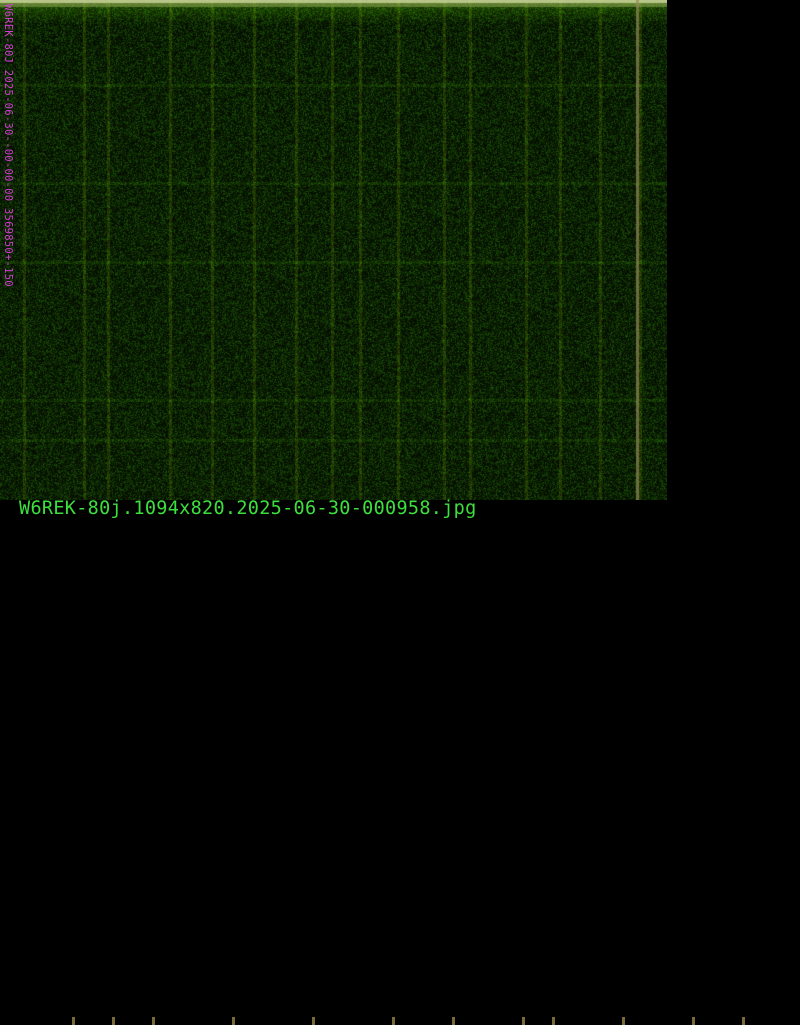 The height and width of the screenshot is (1025, 800). I want to click on image-filename: W6REK-80j.1094x820.2025-06-30-000958.jpg, so click(248, 508).